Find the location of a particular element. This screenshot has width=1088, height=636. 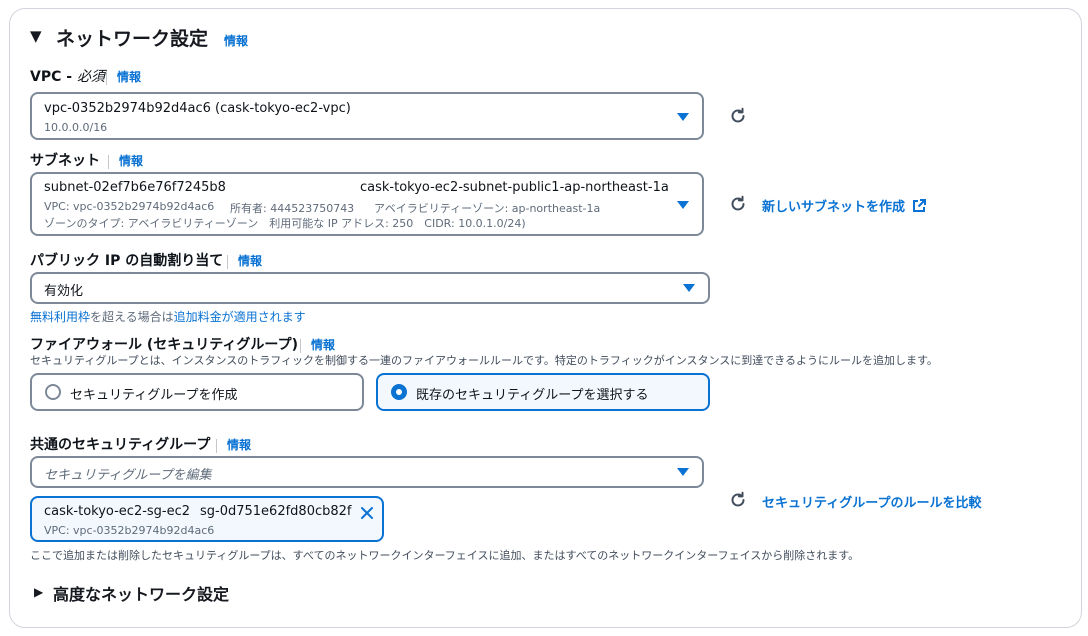

subnet-az: アベイラビリティーゾーン: ap-northeast-1a is located at coordinates (487, 208).